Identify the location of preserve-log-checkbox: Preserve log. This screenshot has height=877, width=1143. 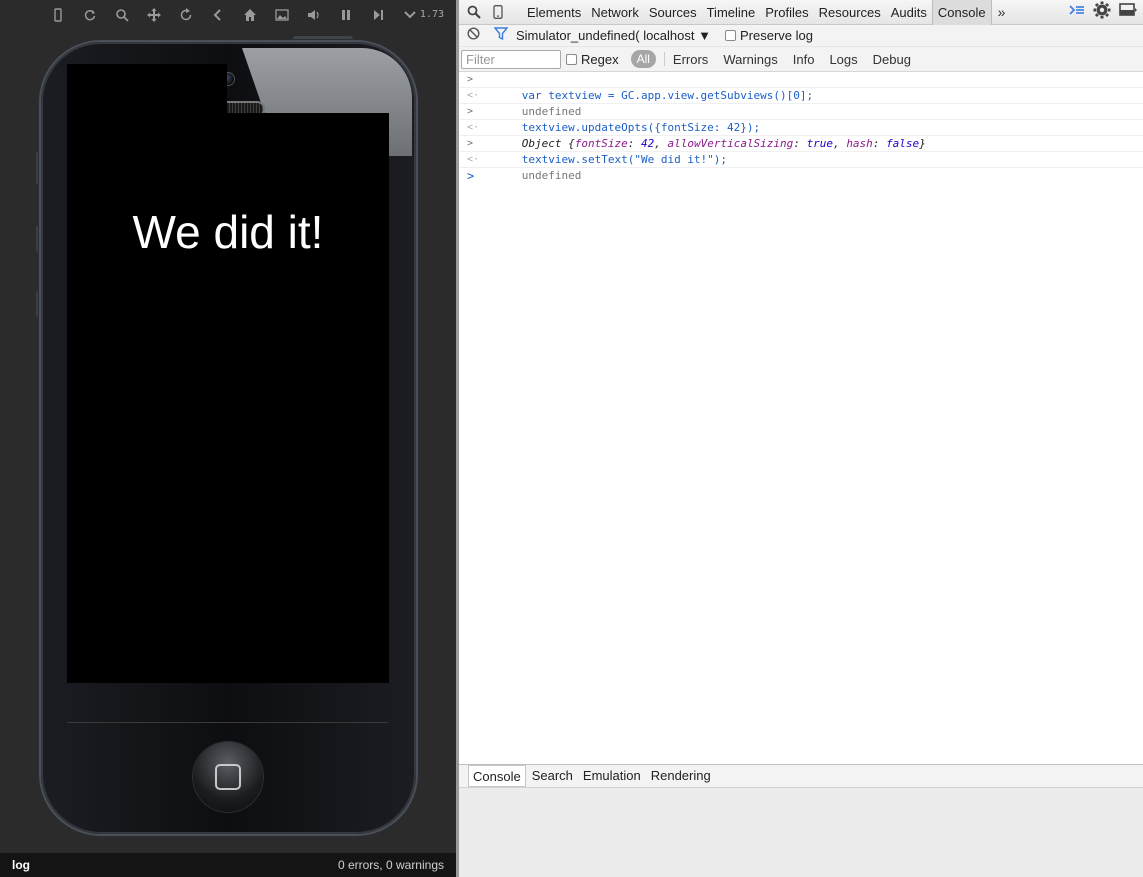
(768, 35).